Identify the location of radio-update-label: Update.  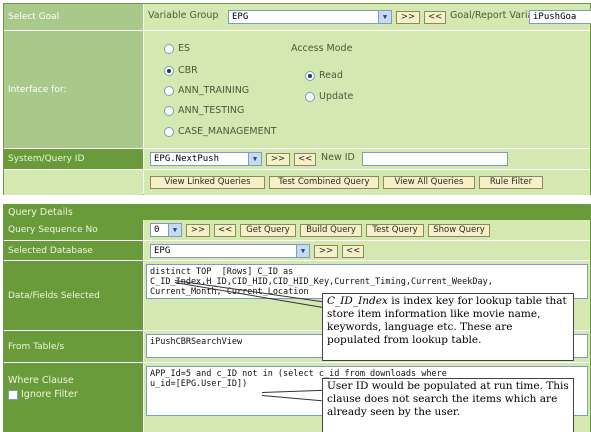
(336, 96).